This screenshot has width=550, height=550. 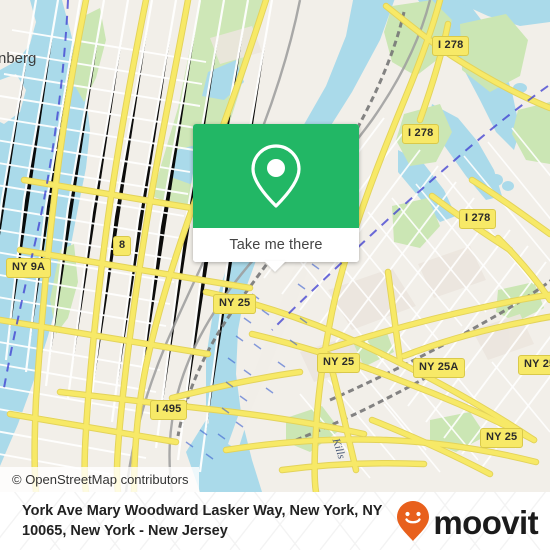 I want to click on popup-card-footer: Take me there, so click(x=276, y=245).